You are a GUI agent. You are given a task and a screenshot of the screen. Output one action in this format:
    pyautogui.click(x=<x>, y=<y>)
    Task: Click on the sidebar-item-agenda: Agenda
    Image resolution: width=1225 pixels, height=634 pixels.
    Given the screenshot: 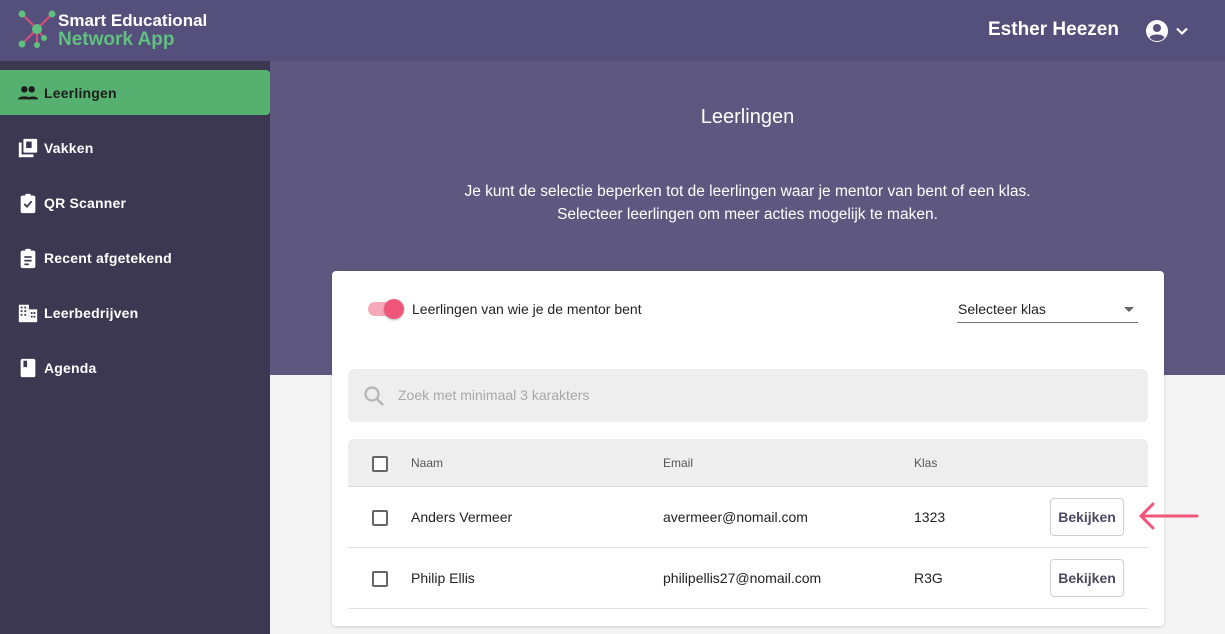 What is the action you would take?
    pyautogui.click(x=135, y=367)
    